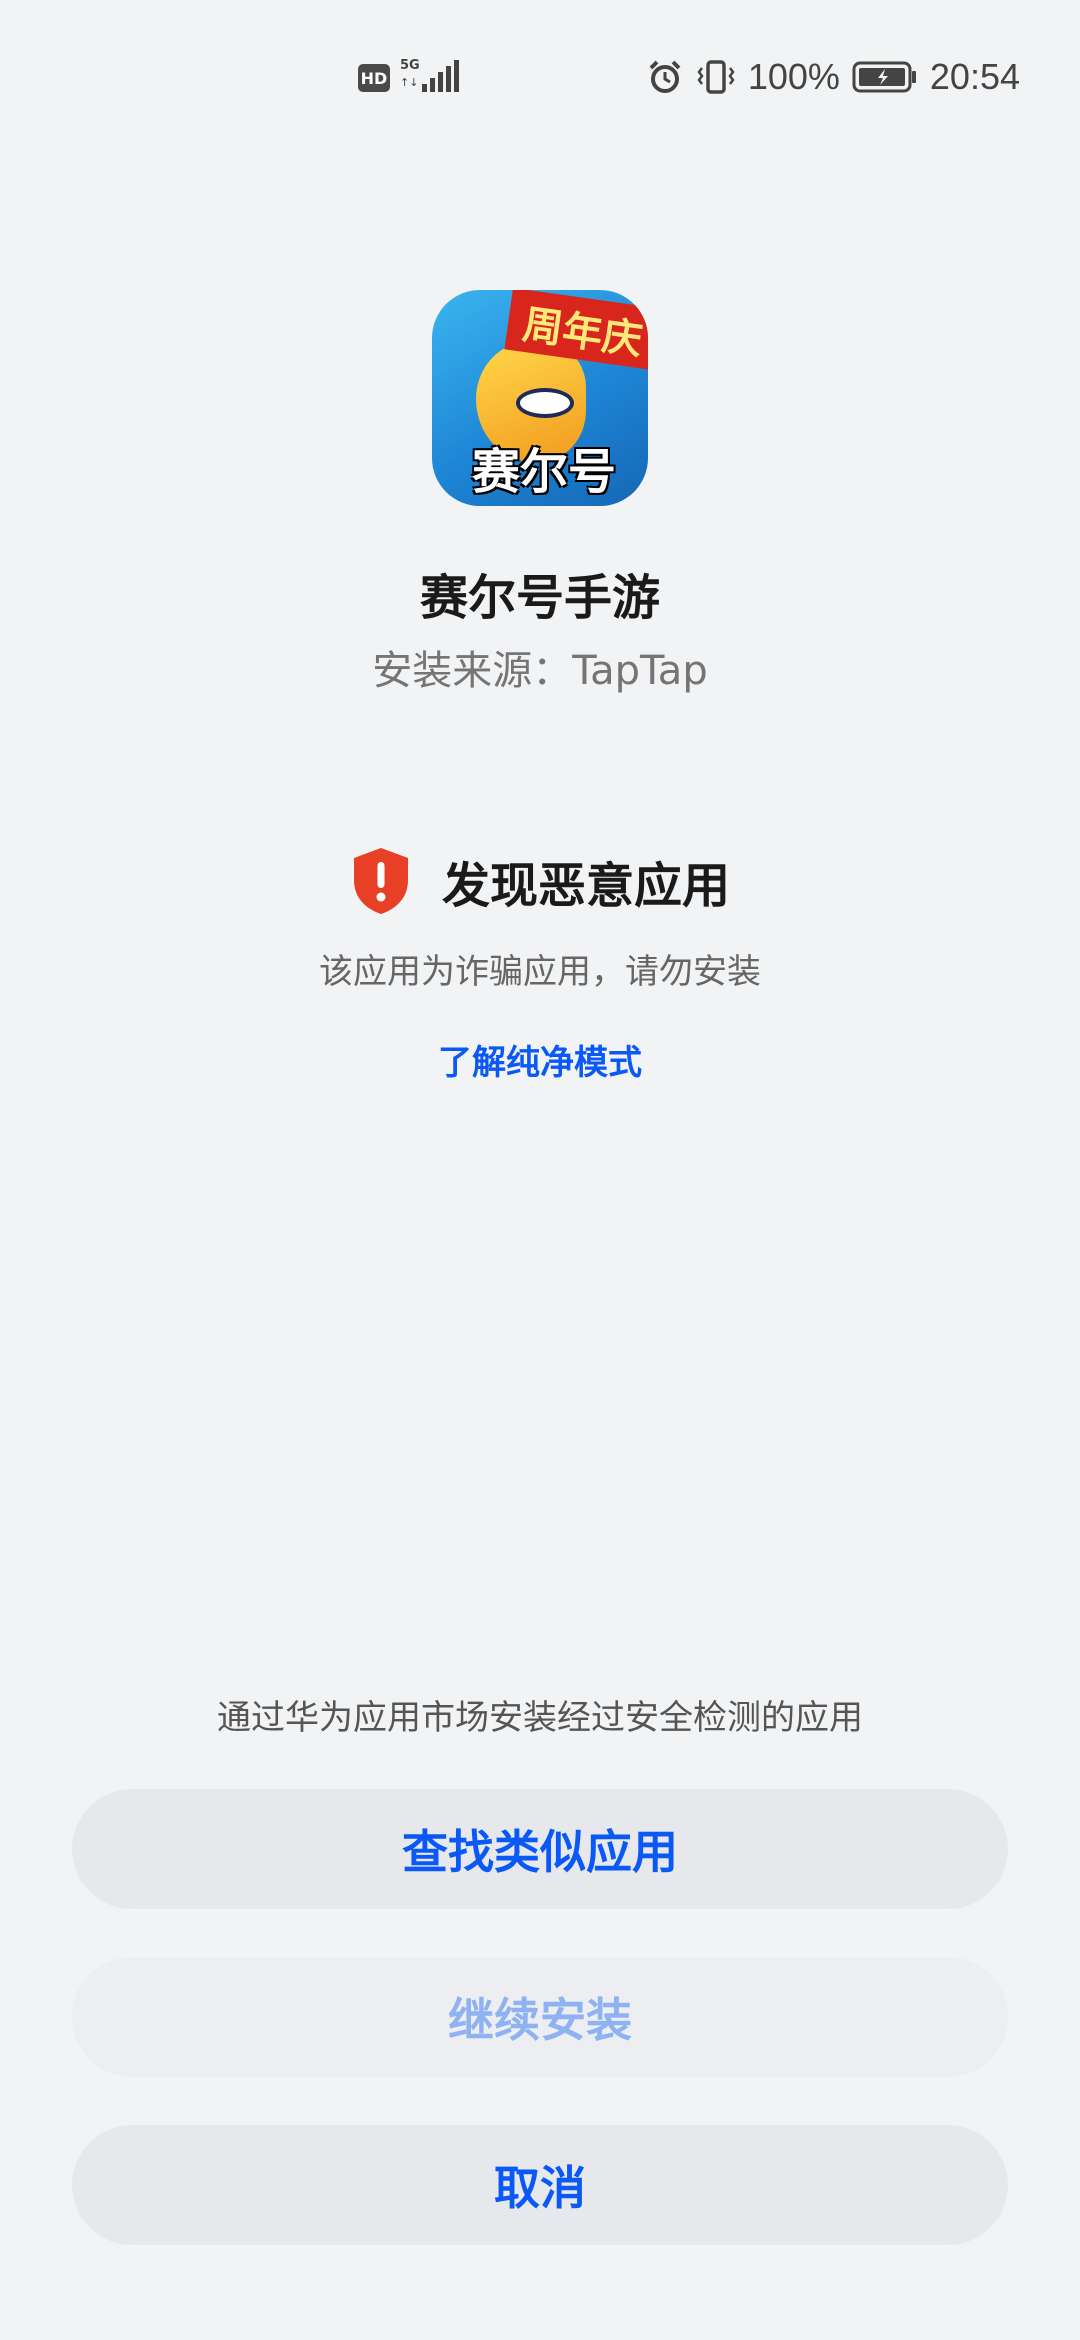  I want to click on network-activity-icon: ↑↓, so click(409, 82).